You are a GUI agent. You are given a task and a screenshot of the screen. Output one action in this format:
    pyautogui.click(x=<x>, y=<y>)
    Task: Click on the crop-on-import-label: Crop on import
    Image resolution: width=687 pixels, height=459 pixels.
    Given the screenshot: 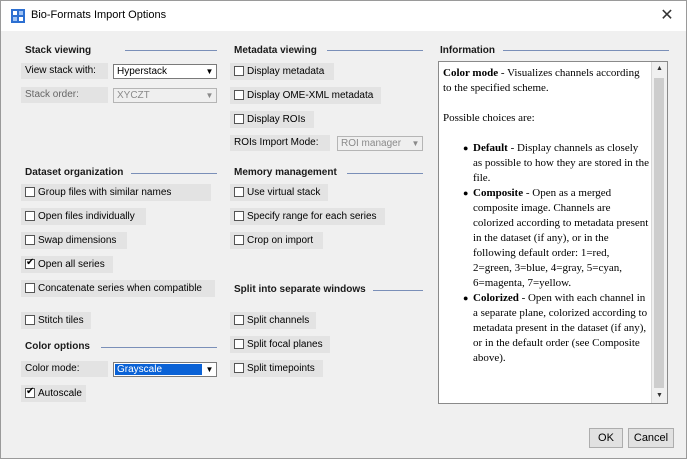 What is the action you would take?
    pyautogui.click(x=280, y=240)
    